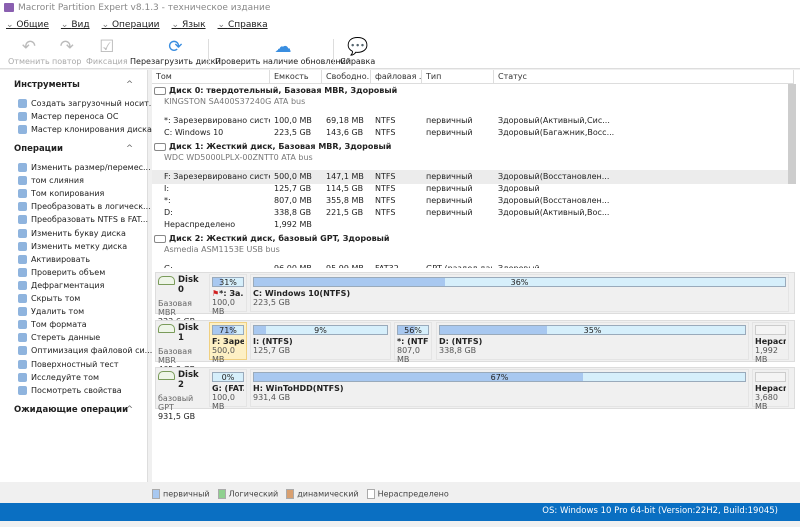 The image size is (800, 527). Describe the element at coordinates (293, 120) in the screenshot. I see `cell: 100,0 MB` at that location.